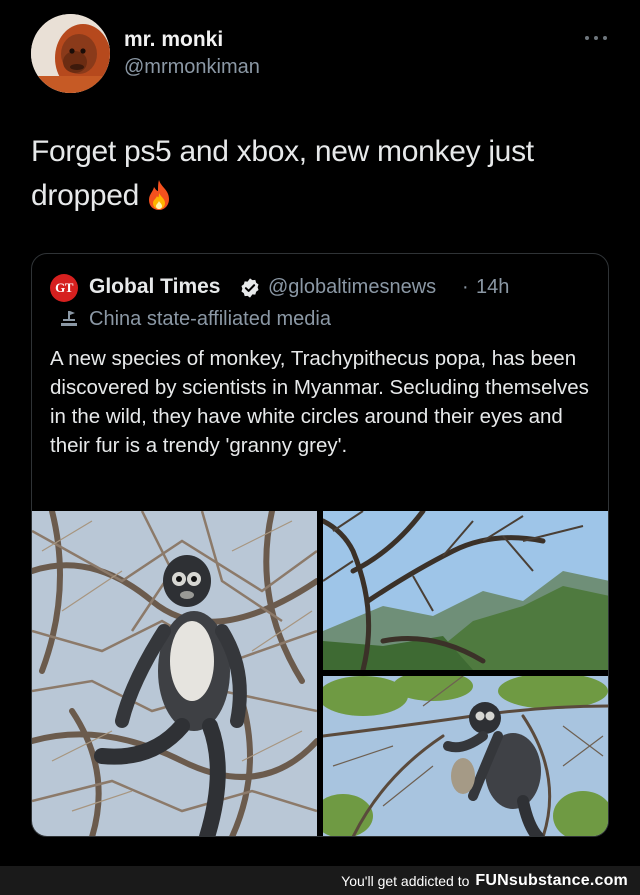 This screenshot has width=640, height=895. Describe the element at coordinates (465, 590) in the screenshot. I see `mountain-landscape-photo` at that location.